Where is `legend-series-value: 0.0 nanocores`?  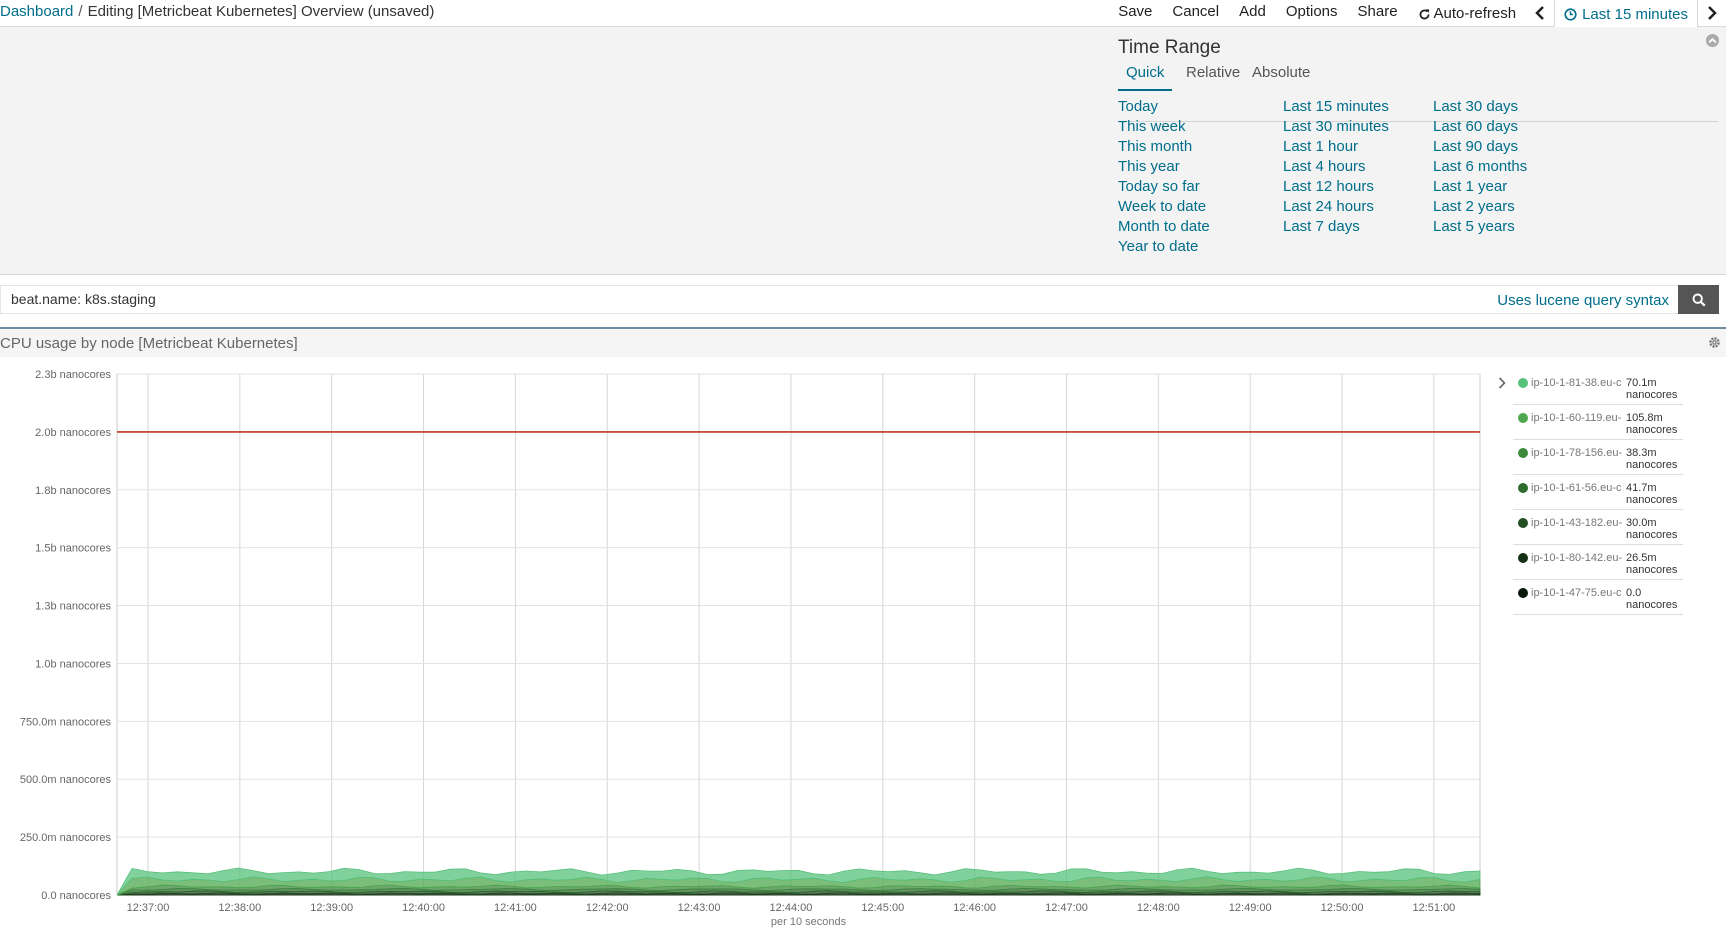
legend-series-value: 0.0 nanocores is located at coordinates (1651, 599).